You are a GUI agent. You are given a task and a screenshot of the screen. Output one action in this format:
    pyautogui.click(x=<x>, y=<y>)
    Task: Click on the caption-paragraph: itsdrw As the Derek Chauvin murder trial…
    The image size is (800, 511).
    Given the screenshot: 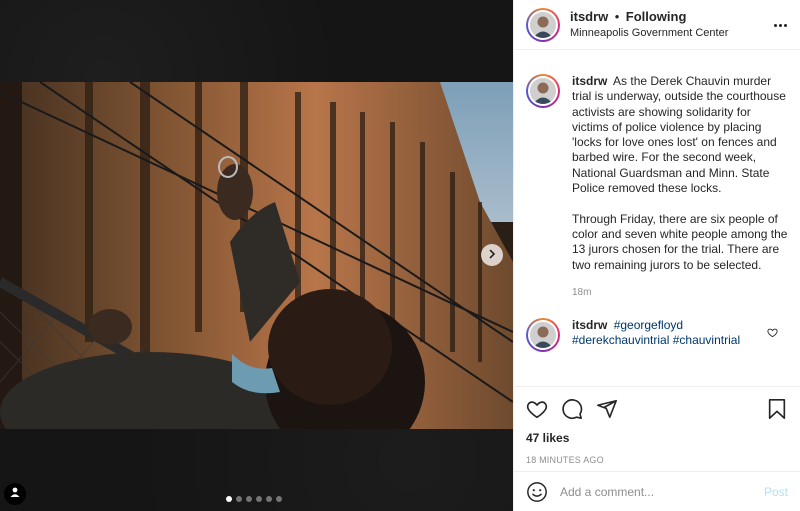 What is the action you would take?
    pyautogui.click(x=680, y=135)
    